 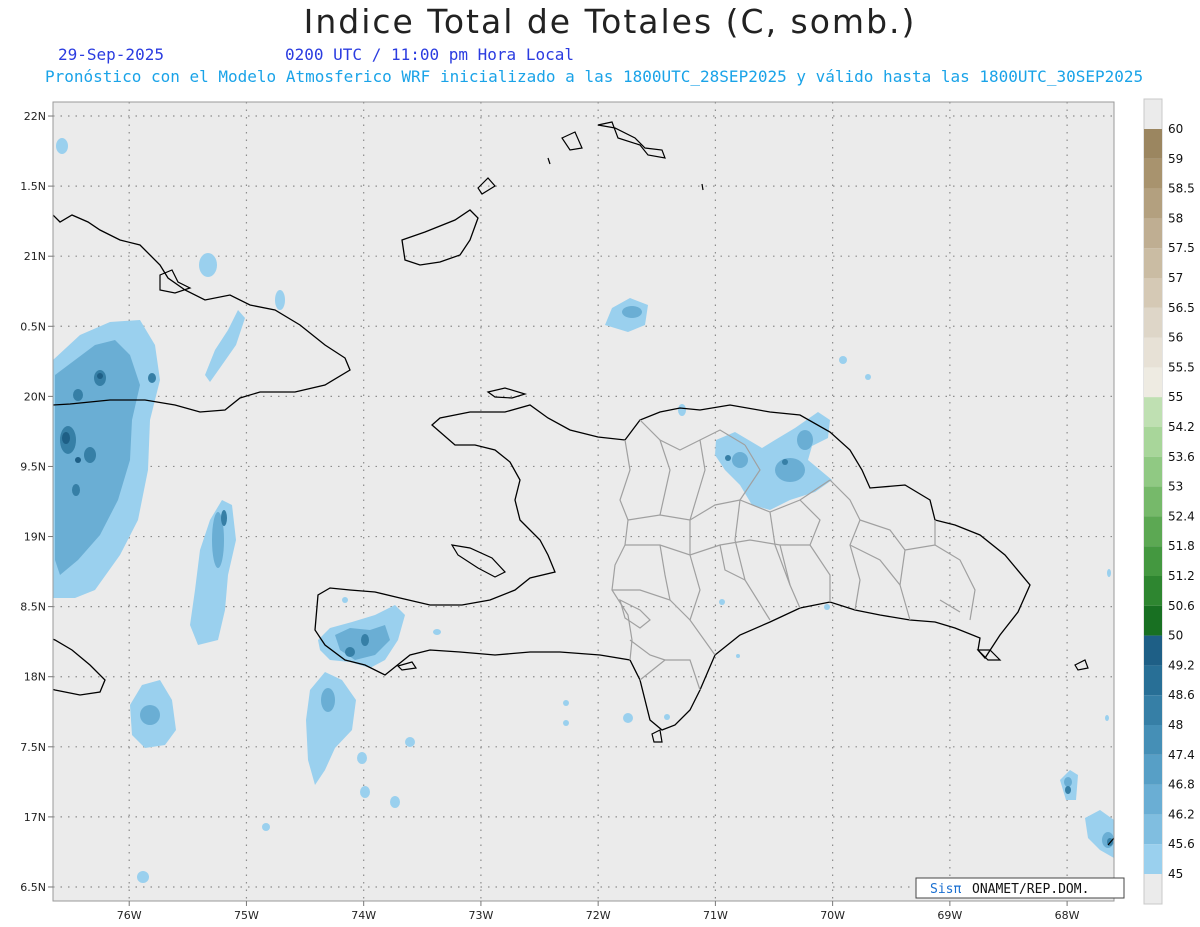 I want to click on lat-tick-label: 20N, so click(x=35, y=396).